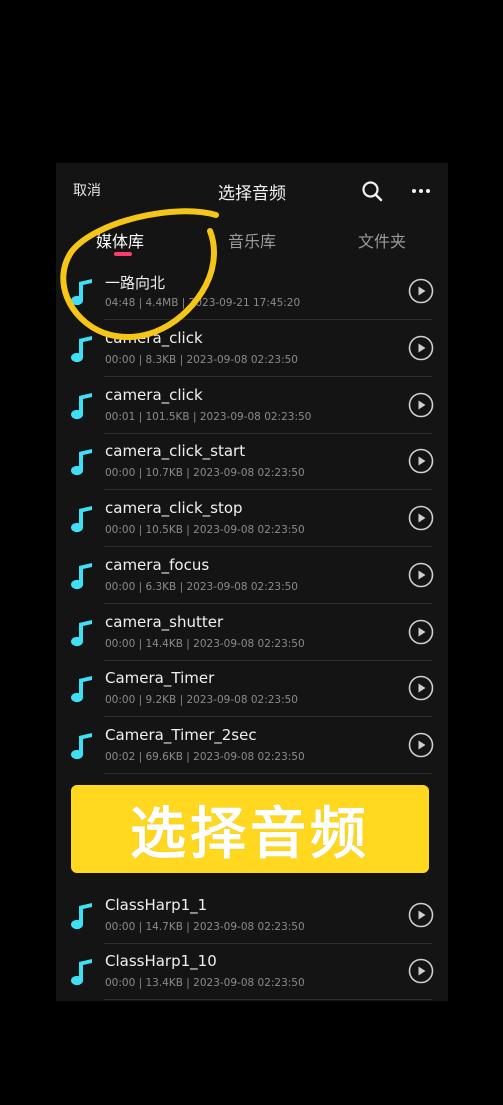  I want to click on tab-music-library: 音乐库, so click(252, 240).